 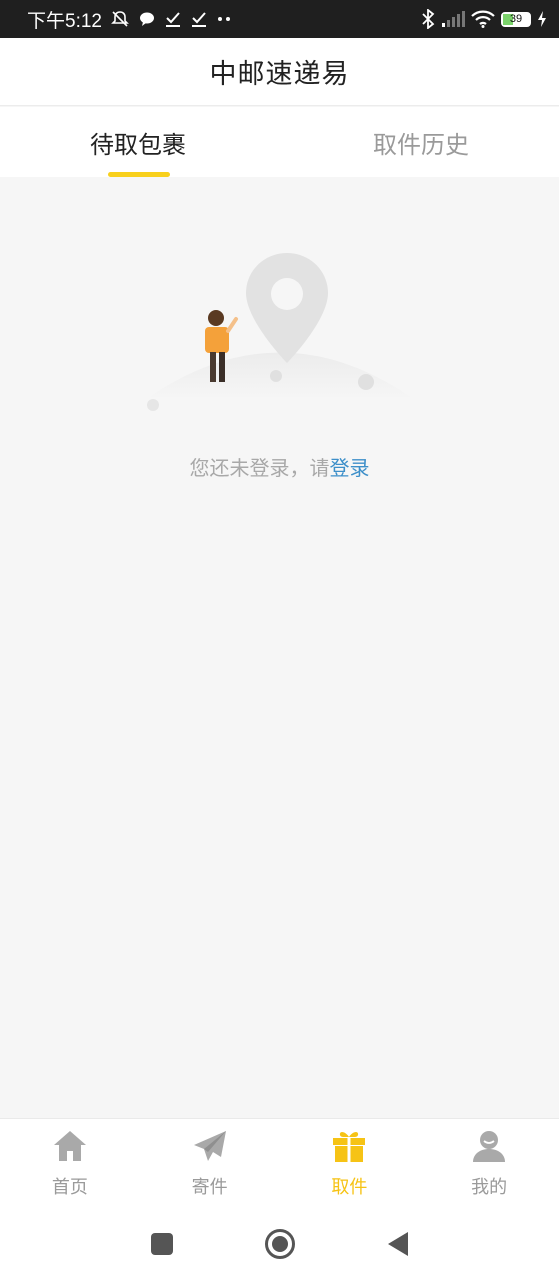 I want to click on nav-label: 取件, so click(x=349, y=1187).